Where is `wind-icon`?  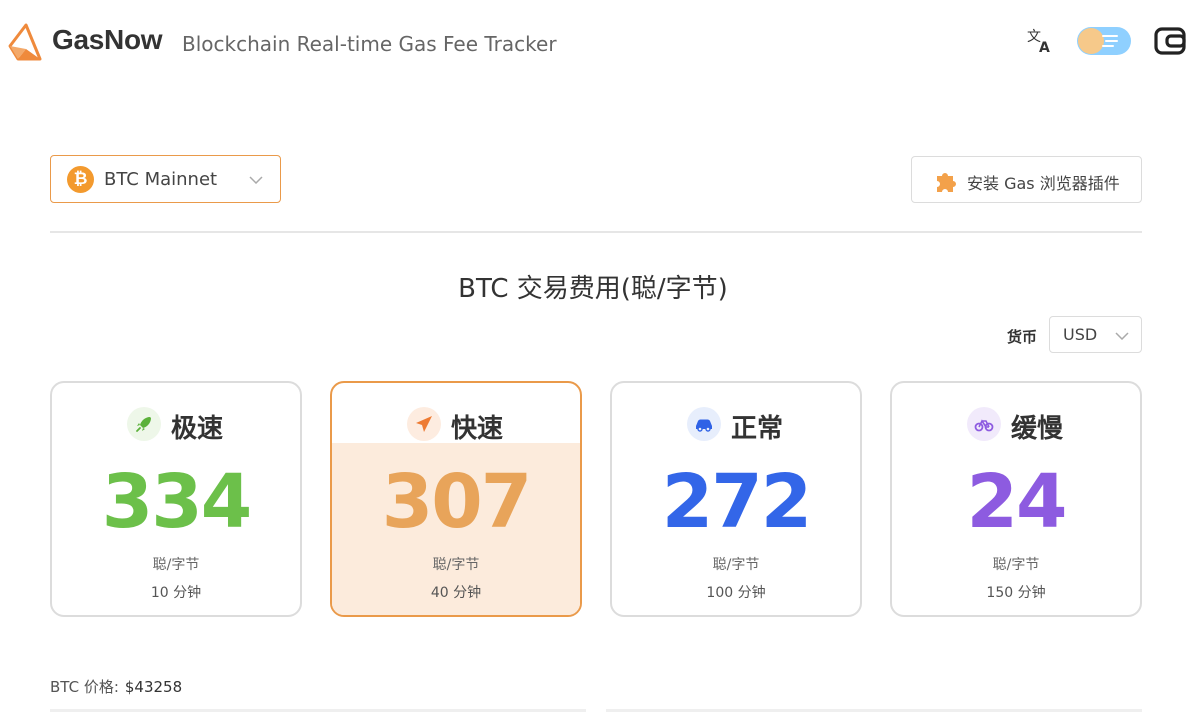
wind-icon is located at coordinates (1110, 41).